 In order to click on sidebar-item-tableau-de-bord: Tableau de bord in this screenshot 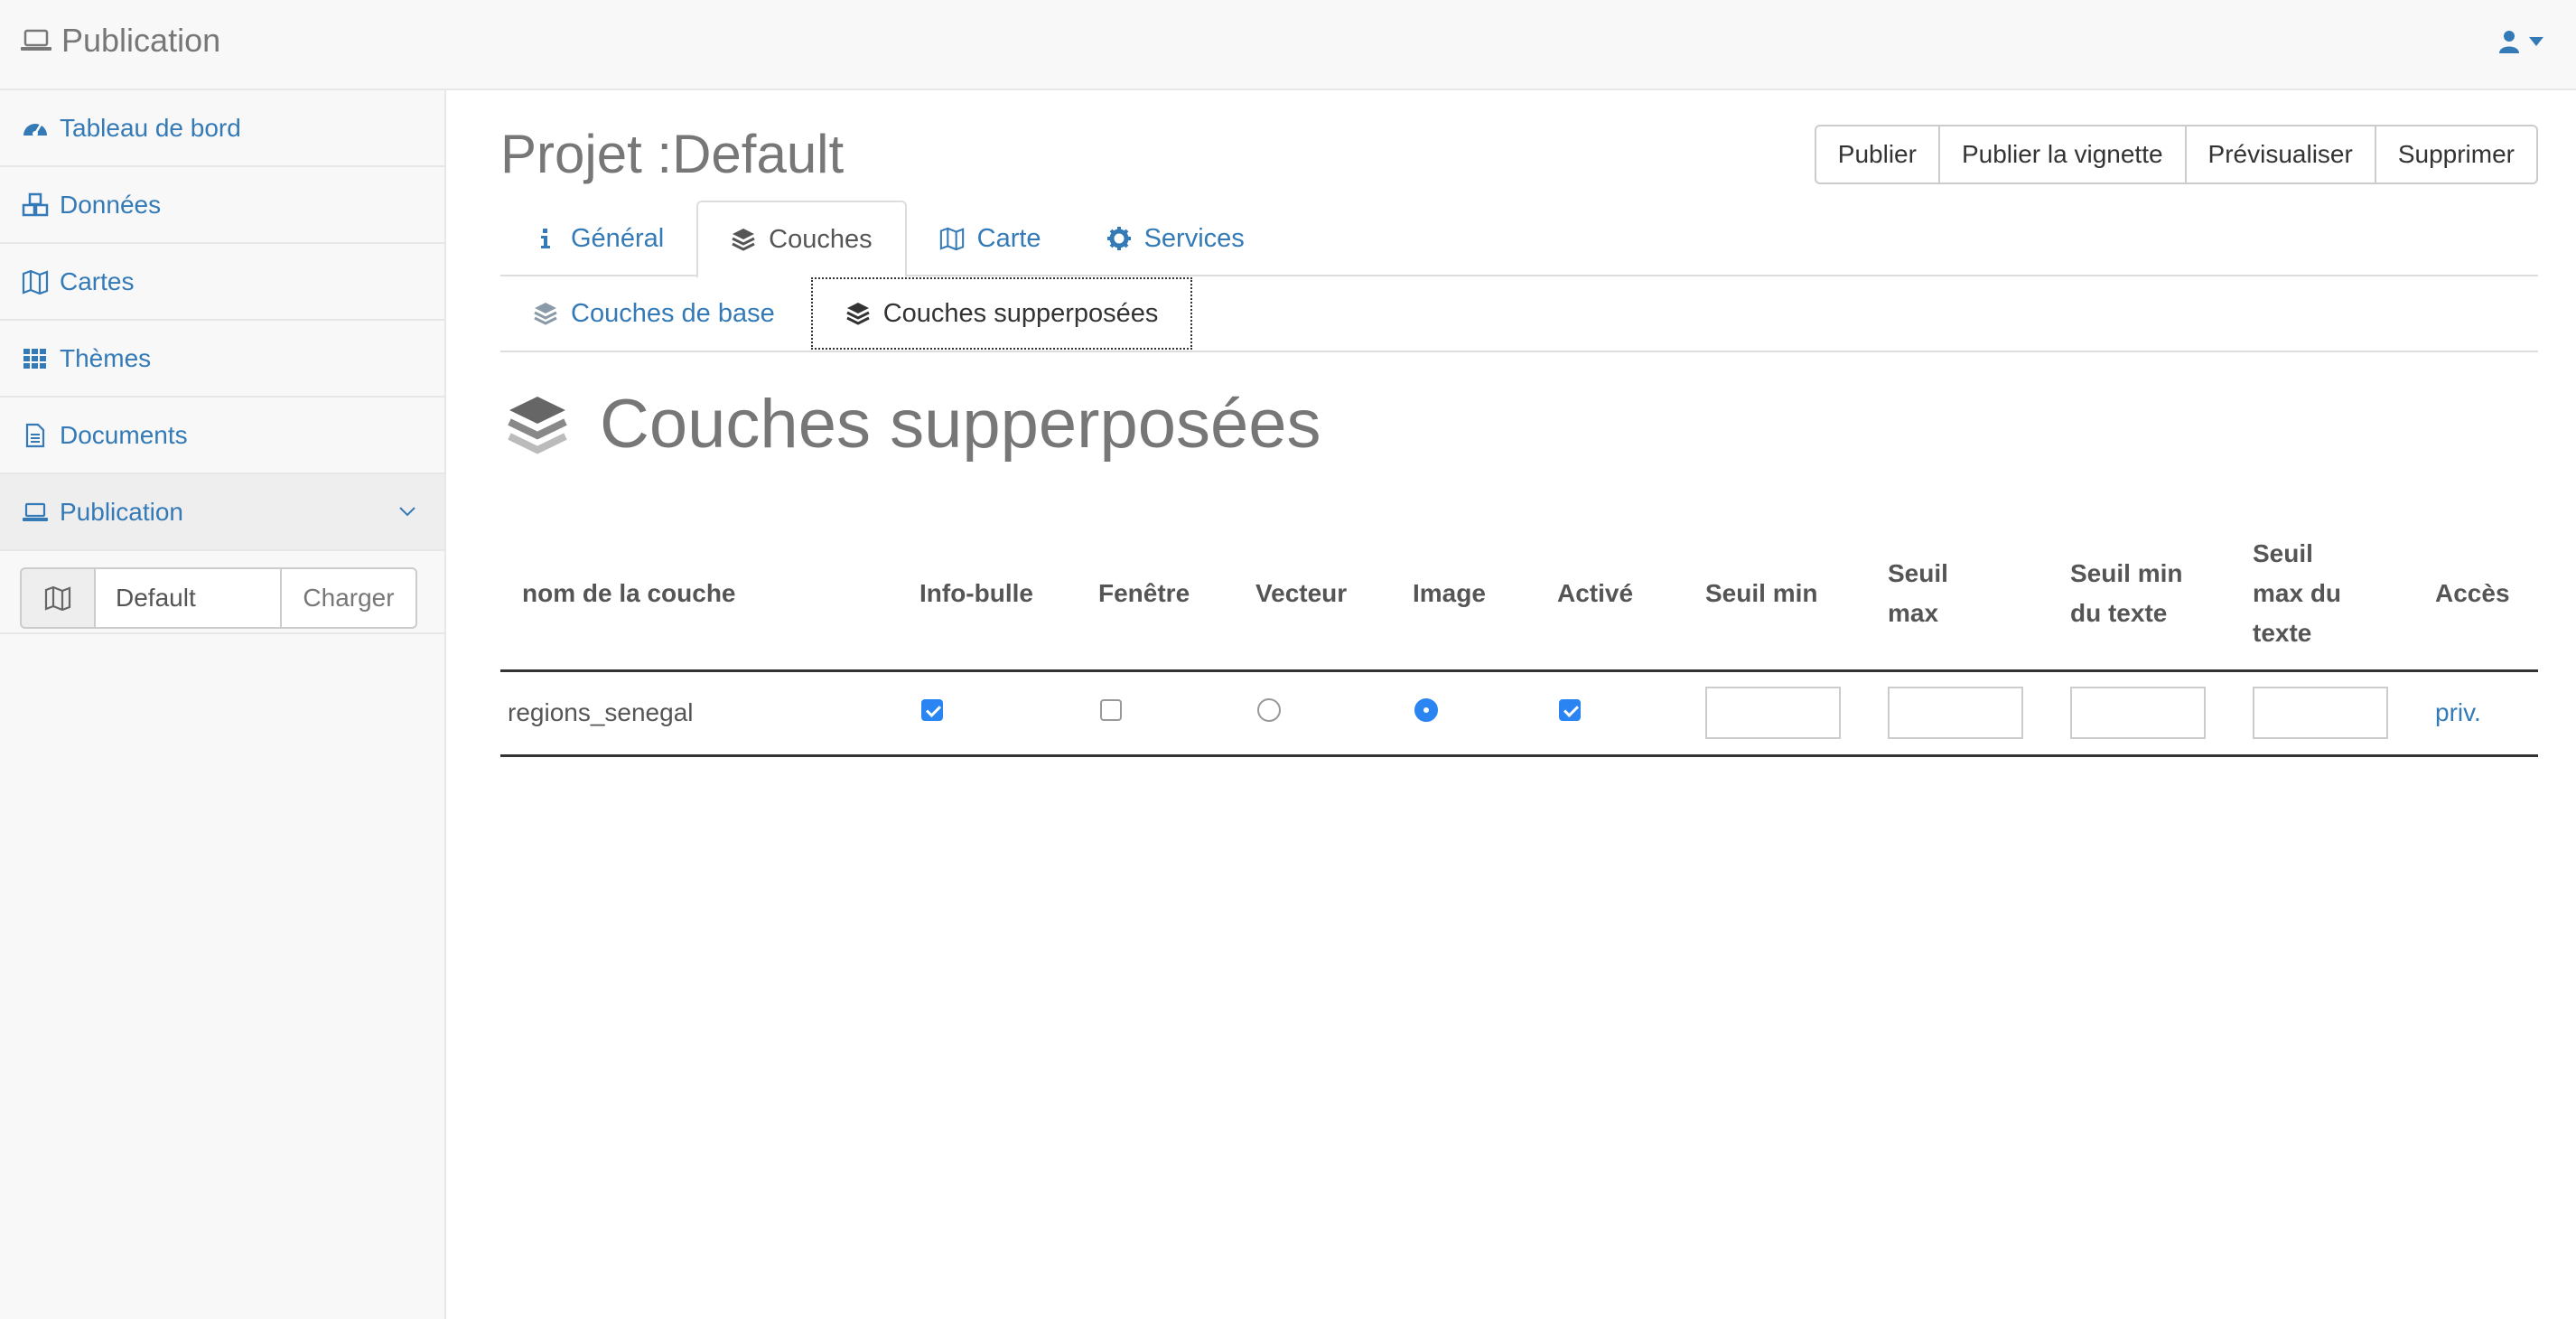, I will do `click(222, 128)`.